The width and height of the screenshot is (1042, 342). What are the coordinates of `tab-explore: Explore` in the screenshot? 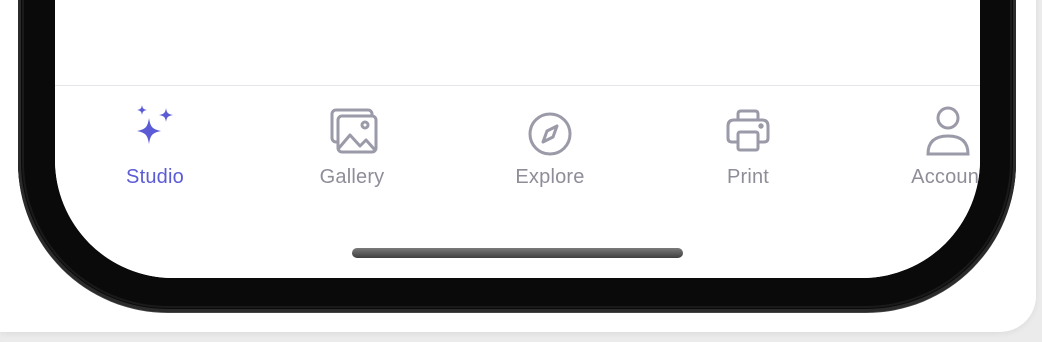 It's located at (550, 149).